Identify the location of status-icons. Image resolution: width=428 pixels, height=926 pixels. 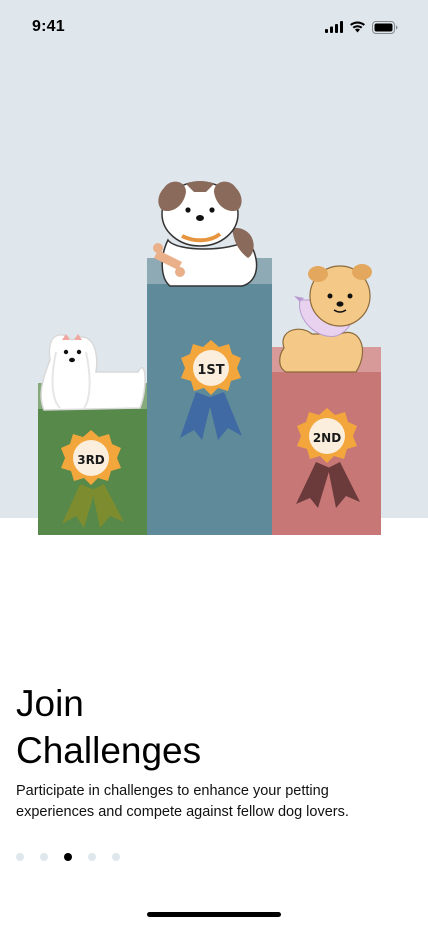
(361, 27).